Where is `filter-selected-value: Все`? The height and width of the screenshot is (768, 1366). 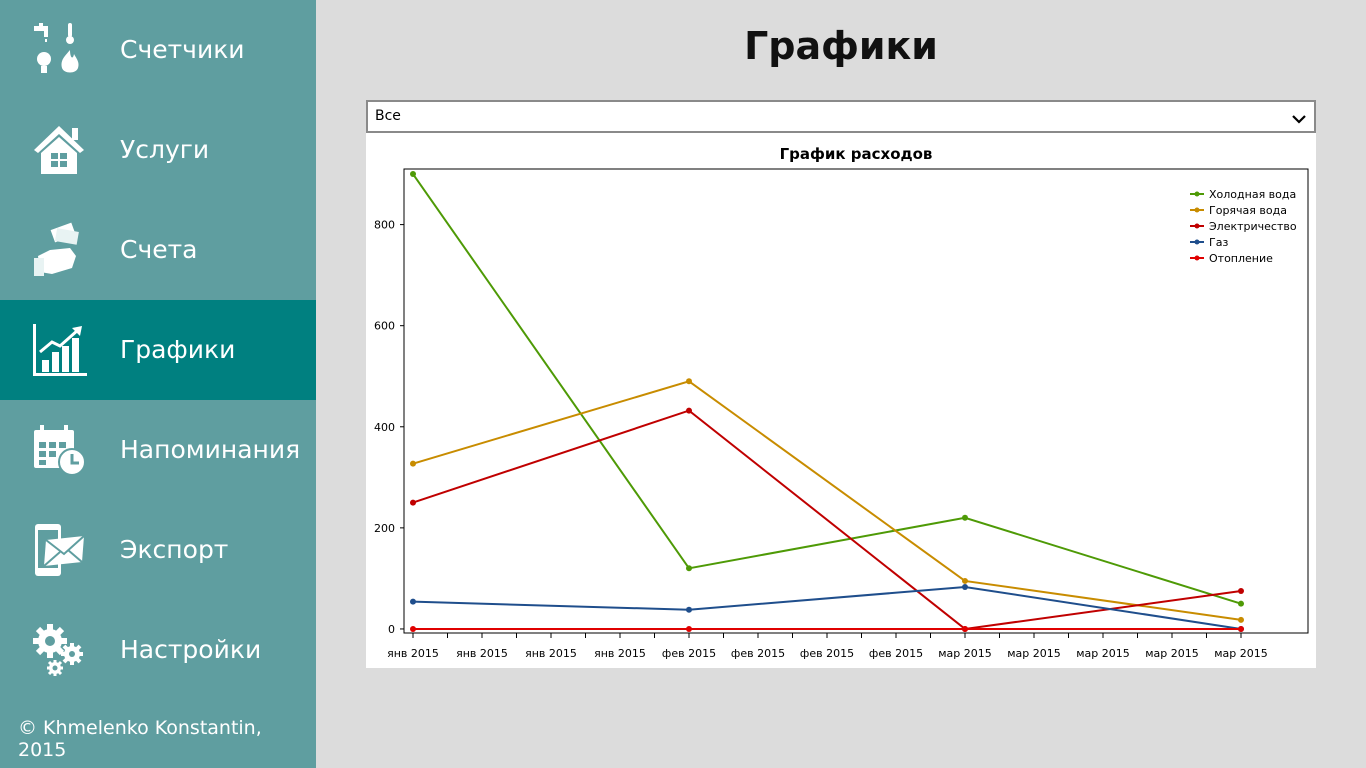 filter-selected-value: Все is located at coordinates (388, 116).